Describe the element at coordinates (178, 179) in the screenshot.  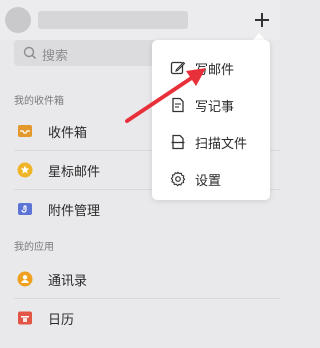
I see `gear-icon` at that location.